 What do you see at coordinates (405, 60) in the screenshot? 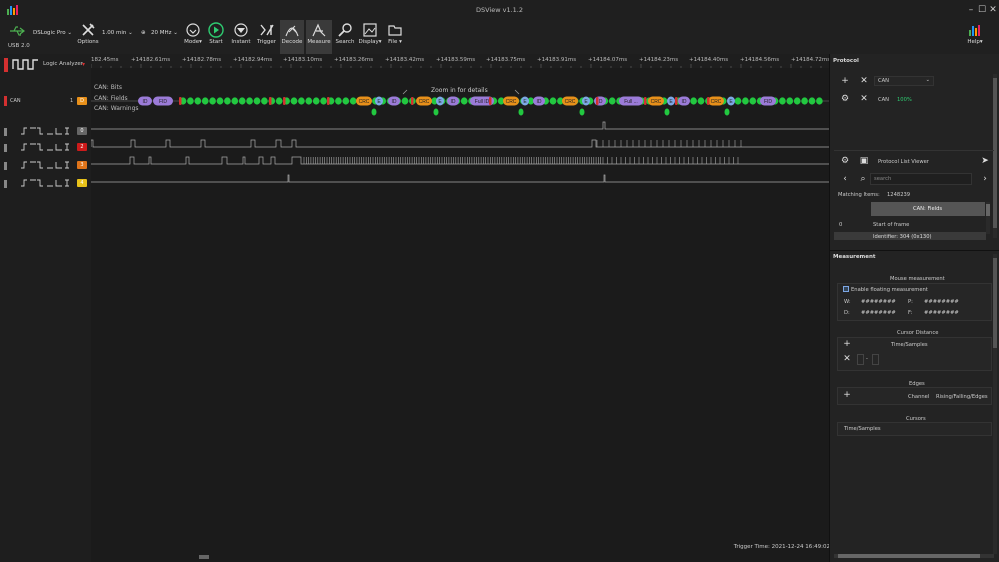
I see `ruler-tick: +14183.42ms` at bounding box center [405, 60].